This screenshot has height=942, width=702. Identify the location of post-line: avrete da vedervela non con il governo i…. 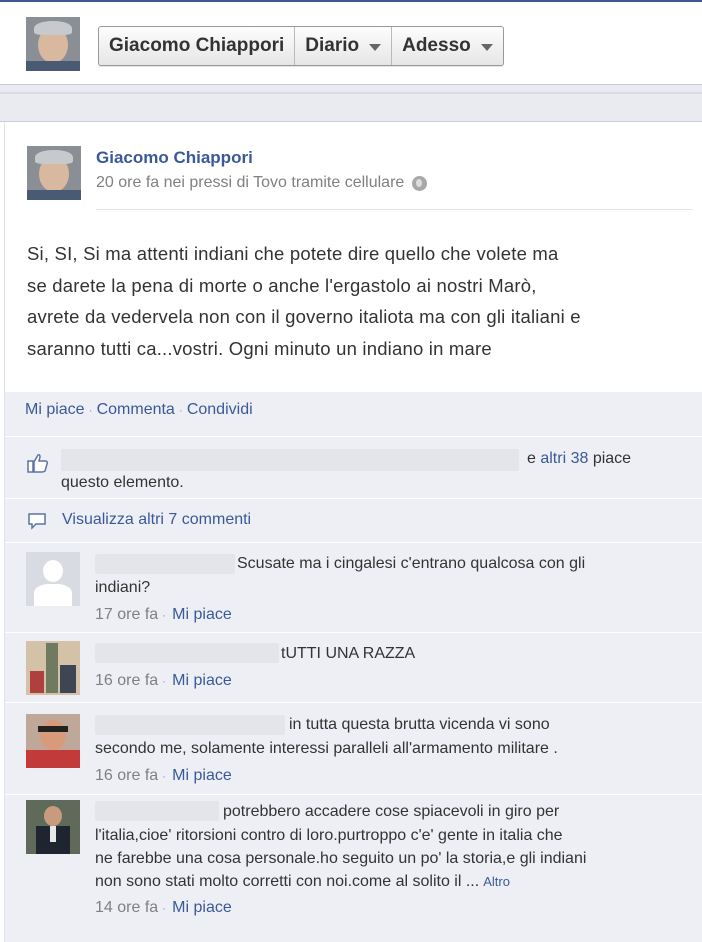
(304, 316).